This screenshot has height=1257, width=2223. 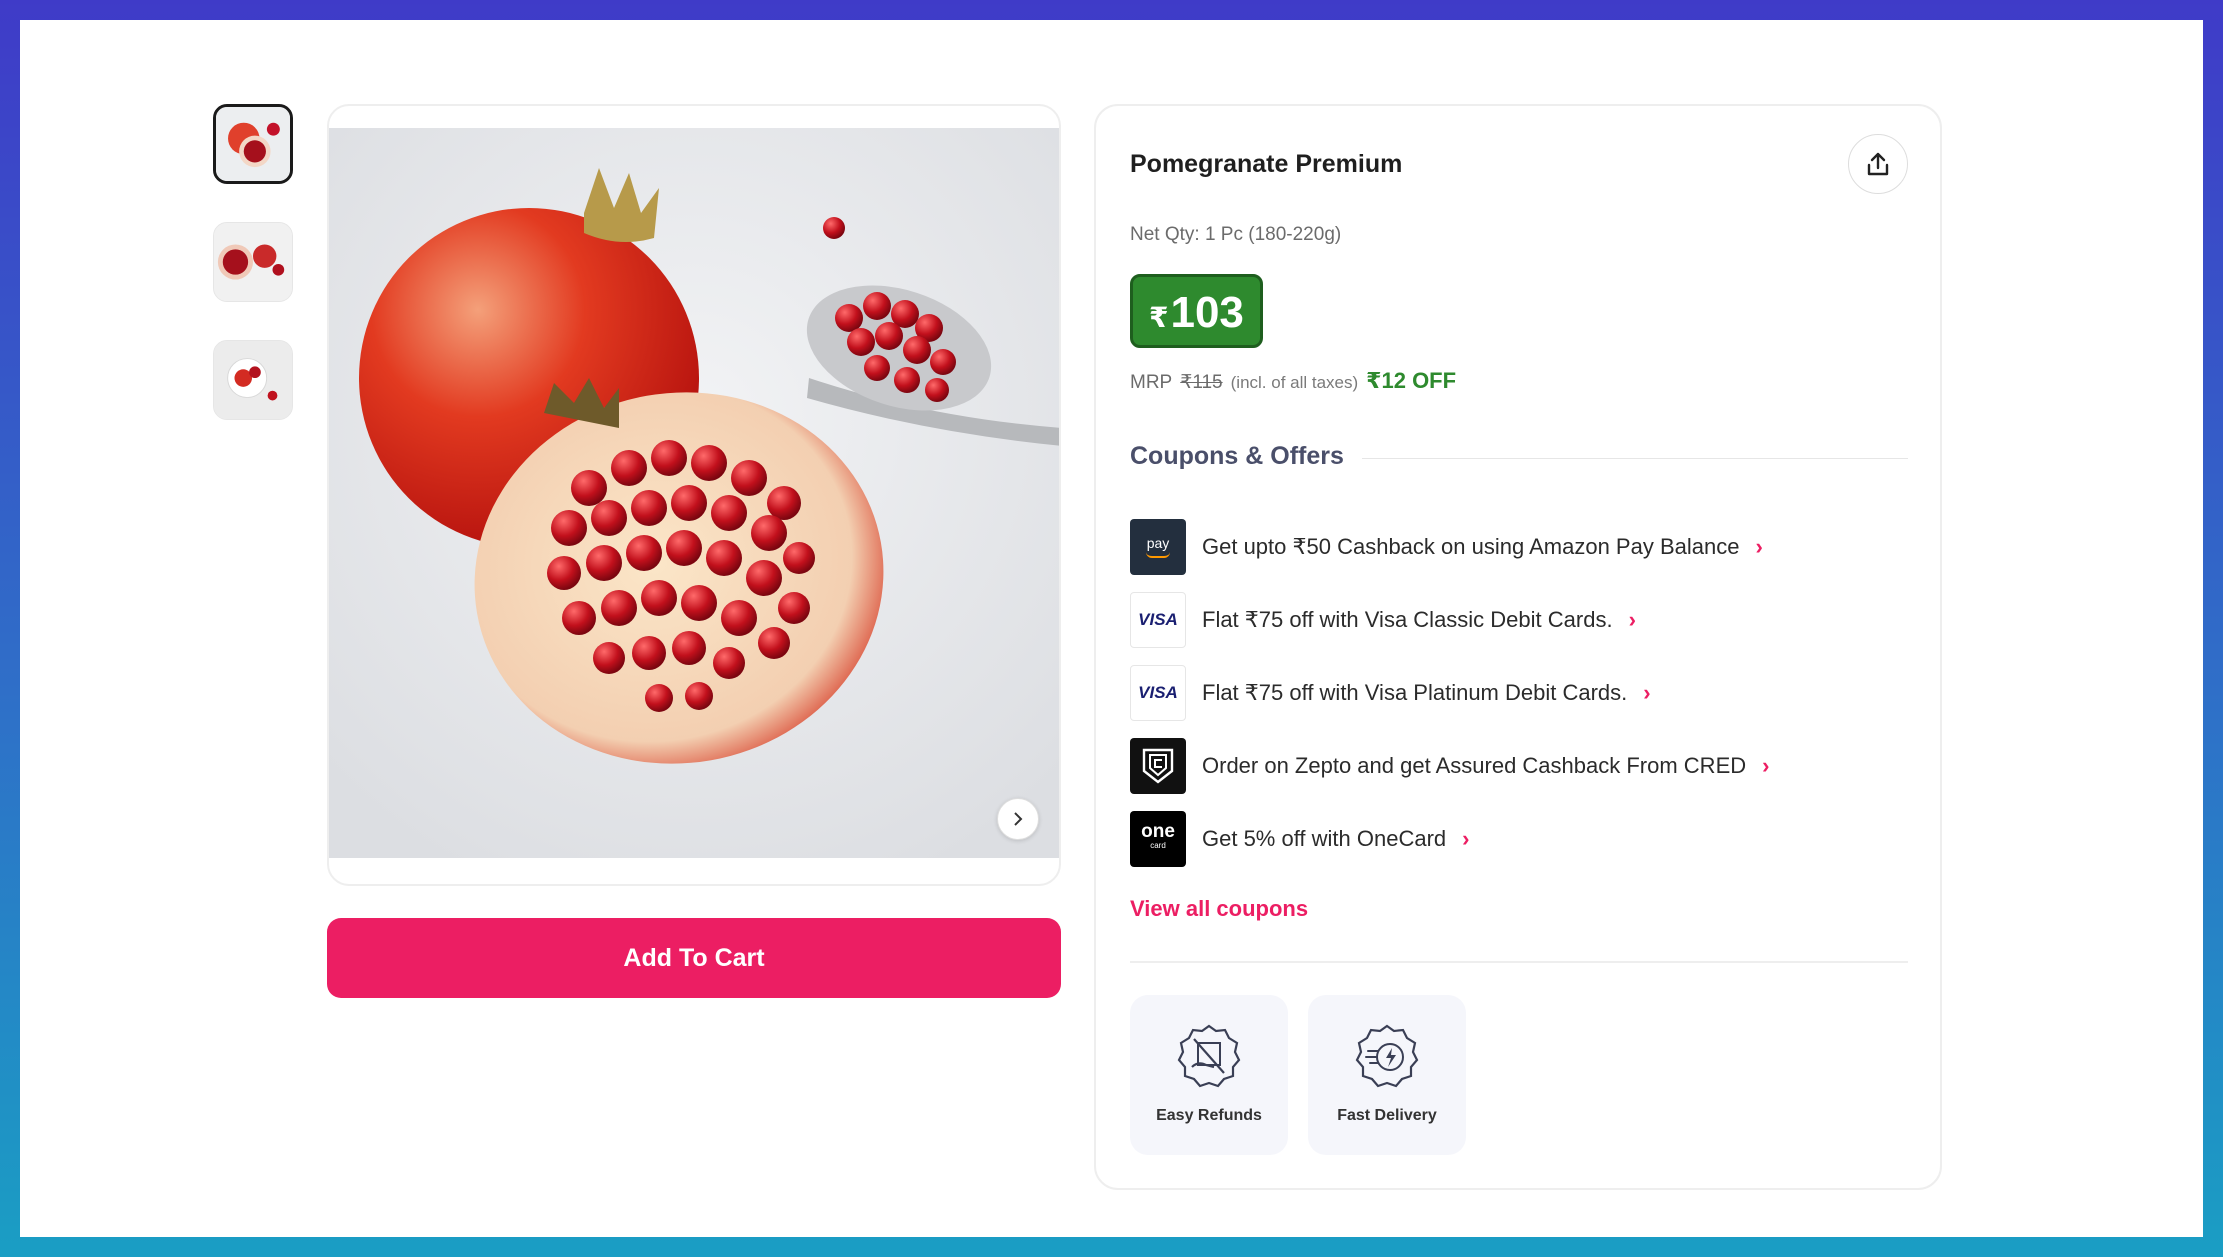 I want to click on share-button, so click(x=1878, y=164).